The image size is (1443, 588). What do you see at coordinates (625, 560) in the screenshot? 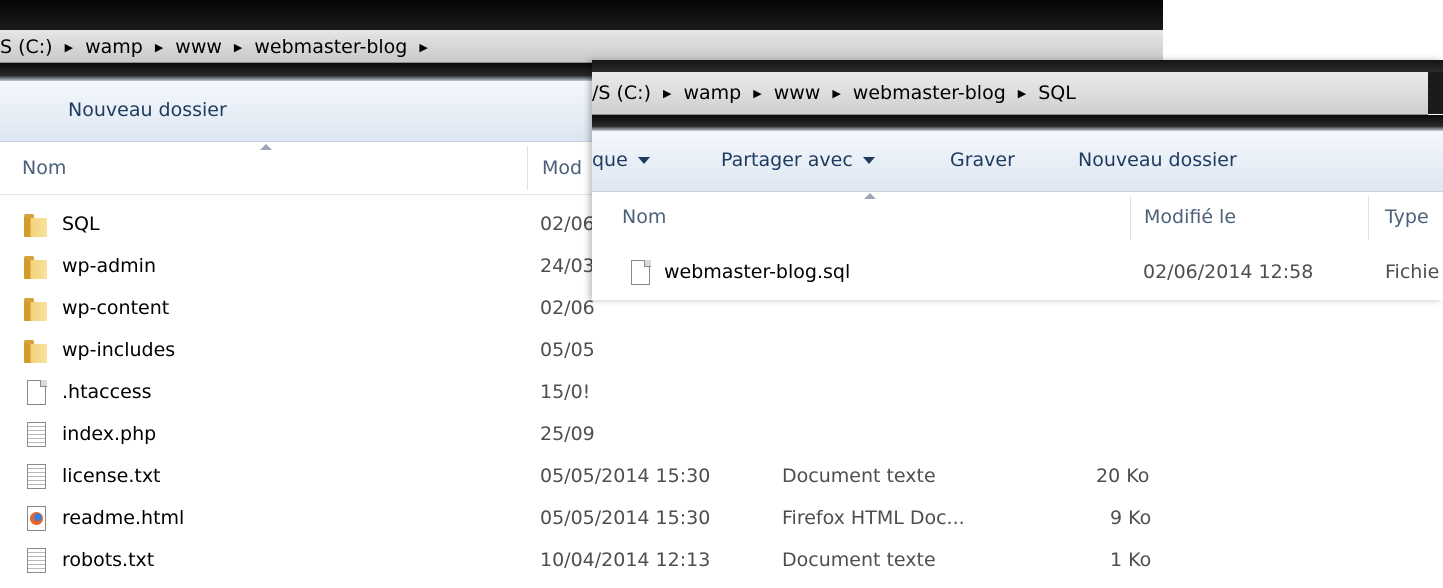
I see `item-modified: 10/04/2014 12:13` at bounding box center [625, 560].